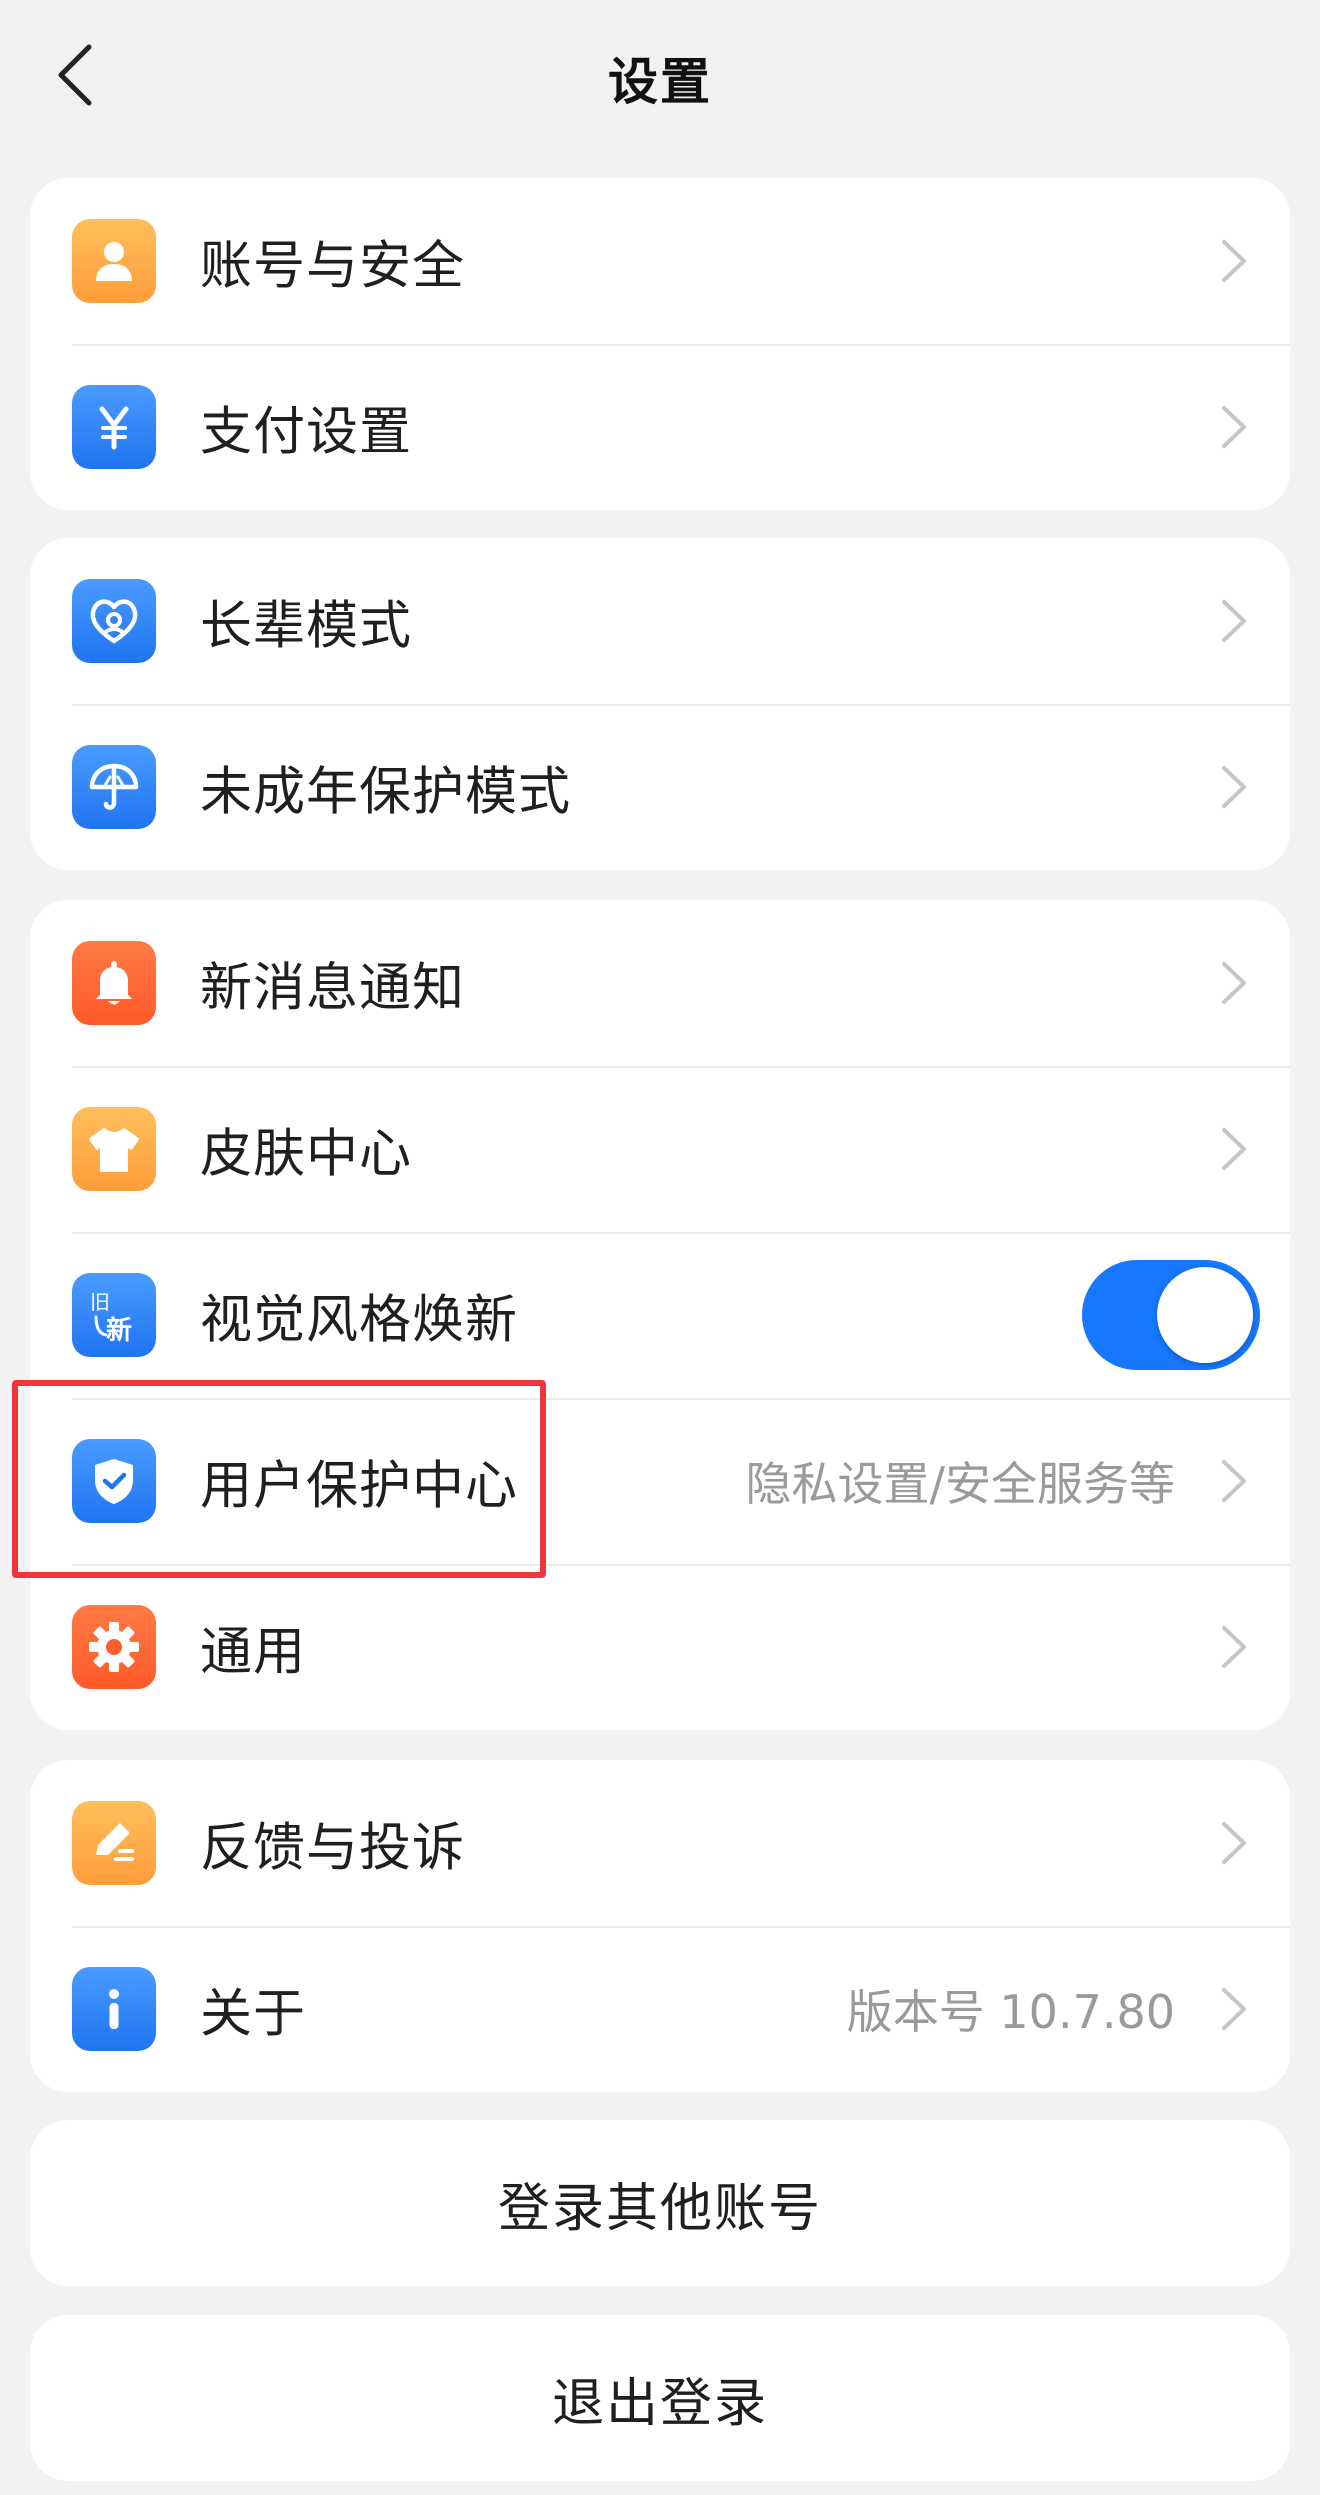 The width and height of the screenshot is (1320, 2495). I want to click on row-label: 皮肤中心, so click(306, 1154).